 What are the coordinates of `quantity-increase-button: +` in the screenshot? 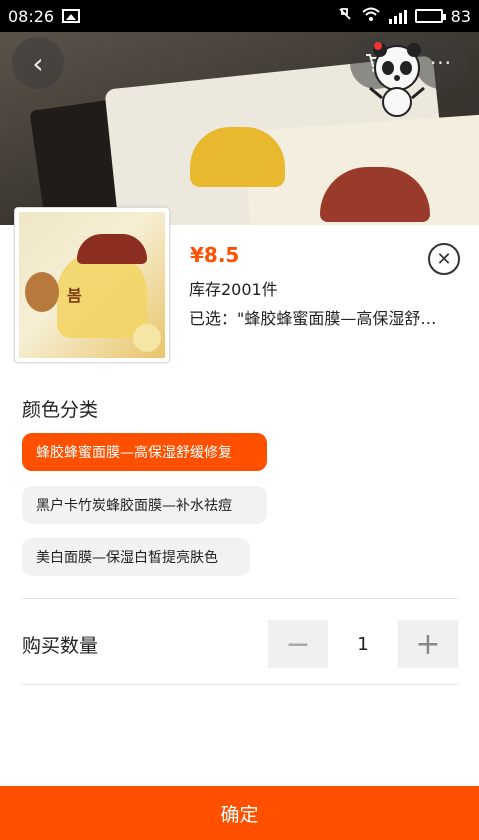 It's located at (428, 644).